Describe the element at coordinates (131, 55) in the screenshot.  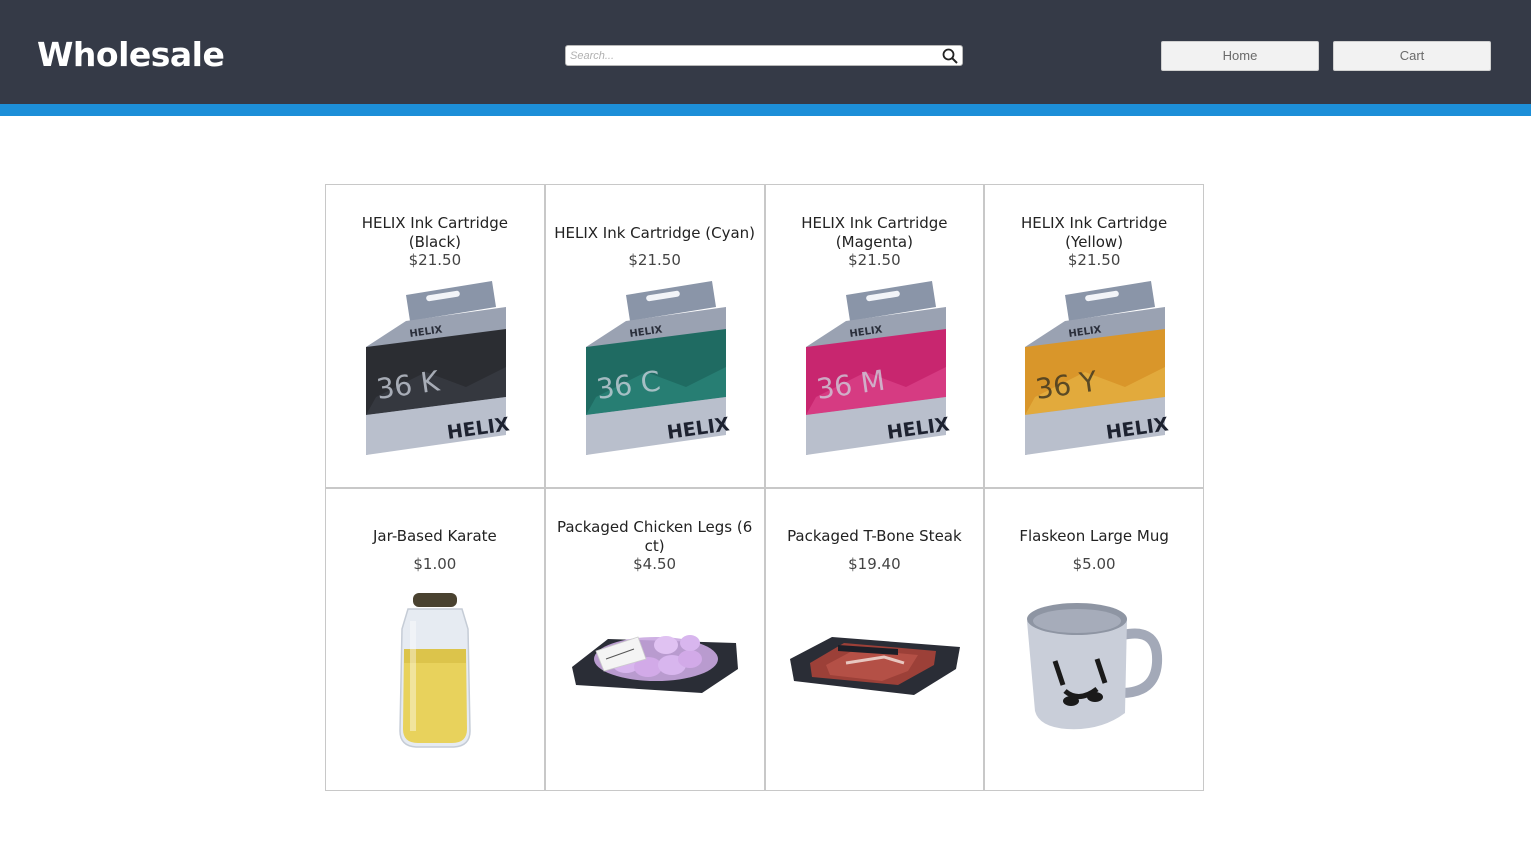
I see `site-logo: Wholesale` at that location.